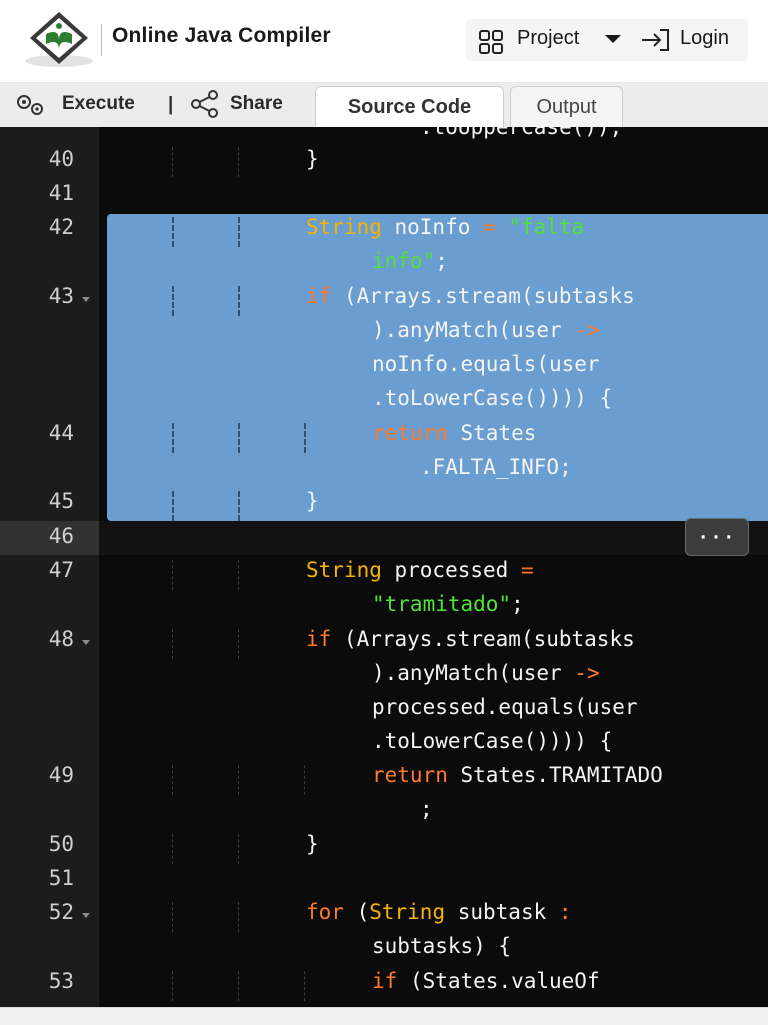 This screenshot has width=768, height=1025. What do you see at coordinates (432, 227) in the screenshot?
I see `code-token: noInfo` at bounding box center [432, 227].